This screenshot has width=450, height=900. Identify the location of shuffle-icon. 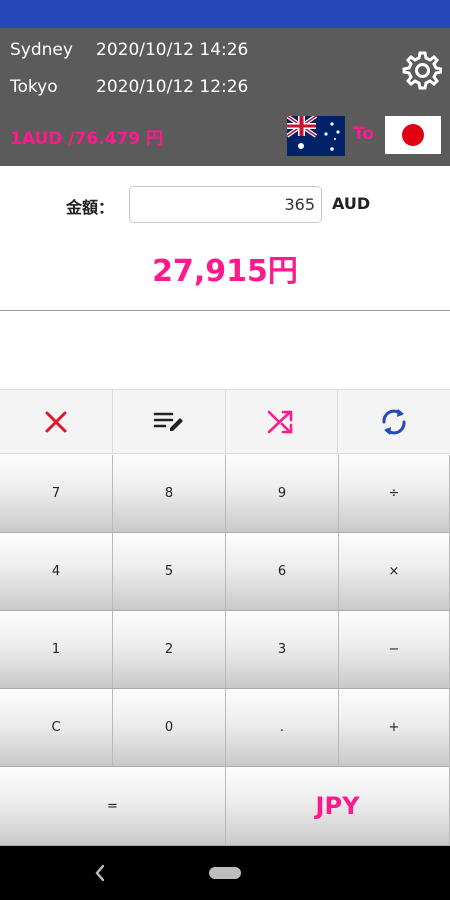
(280, 421).